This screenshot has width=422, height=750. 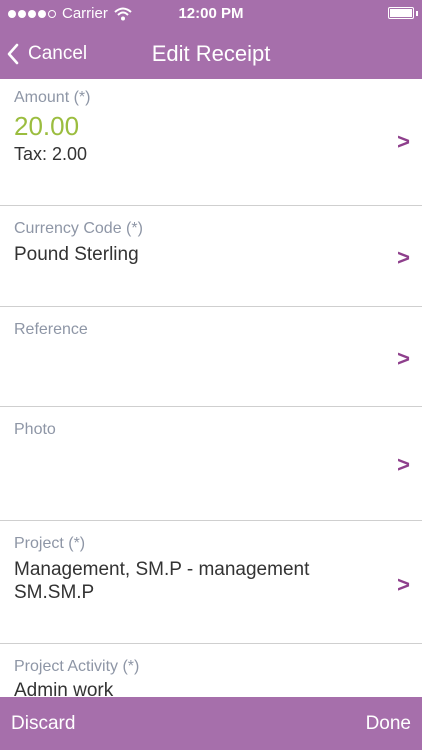 I want to click on project-value-line1: Management, SM.P - management, so click(x=162, y=569).